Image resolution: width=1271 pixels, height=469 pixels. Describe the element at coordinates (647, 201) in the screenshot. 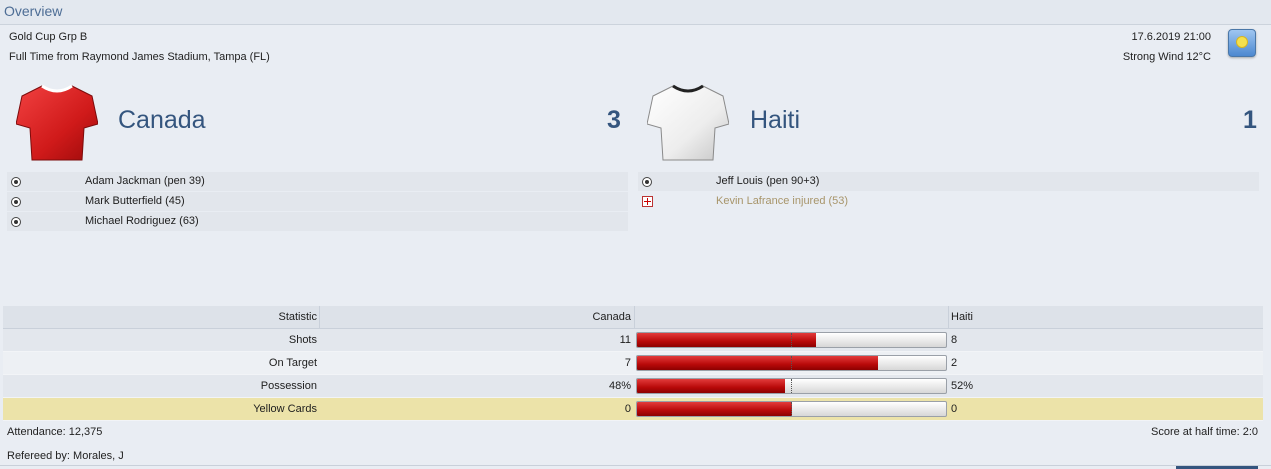

I see `injury-icon` at that location.